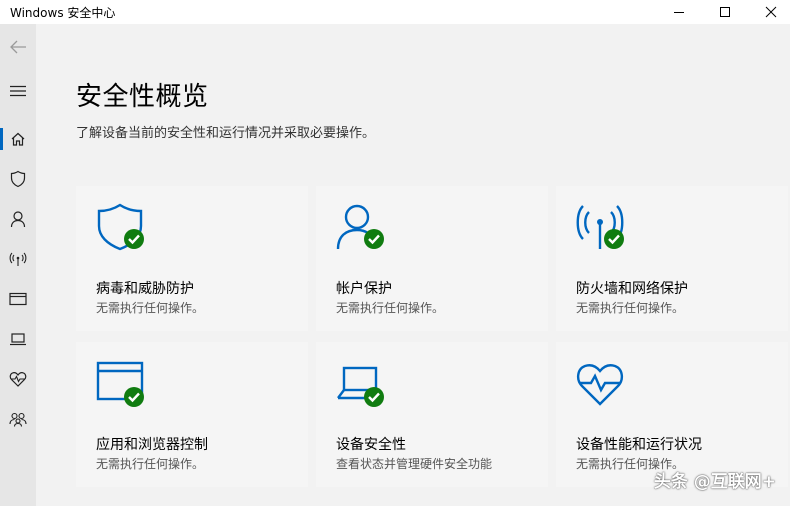  I want to click on nav-item-home, so click(18, 139).